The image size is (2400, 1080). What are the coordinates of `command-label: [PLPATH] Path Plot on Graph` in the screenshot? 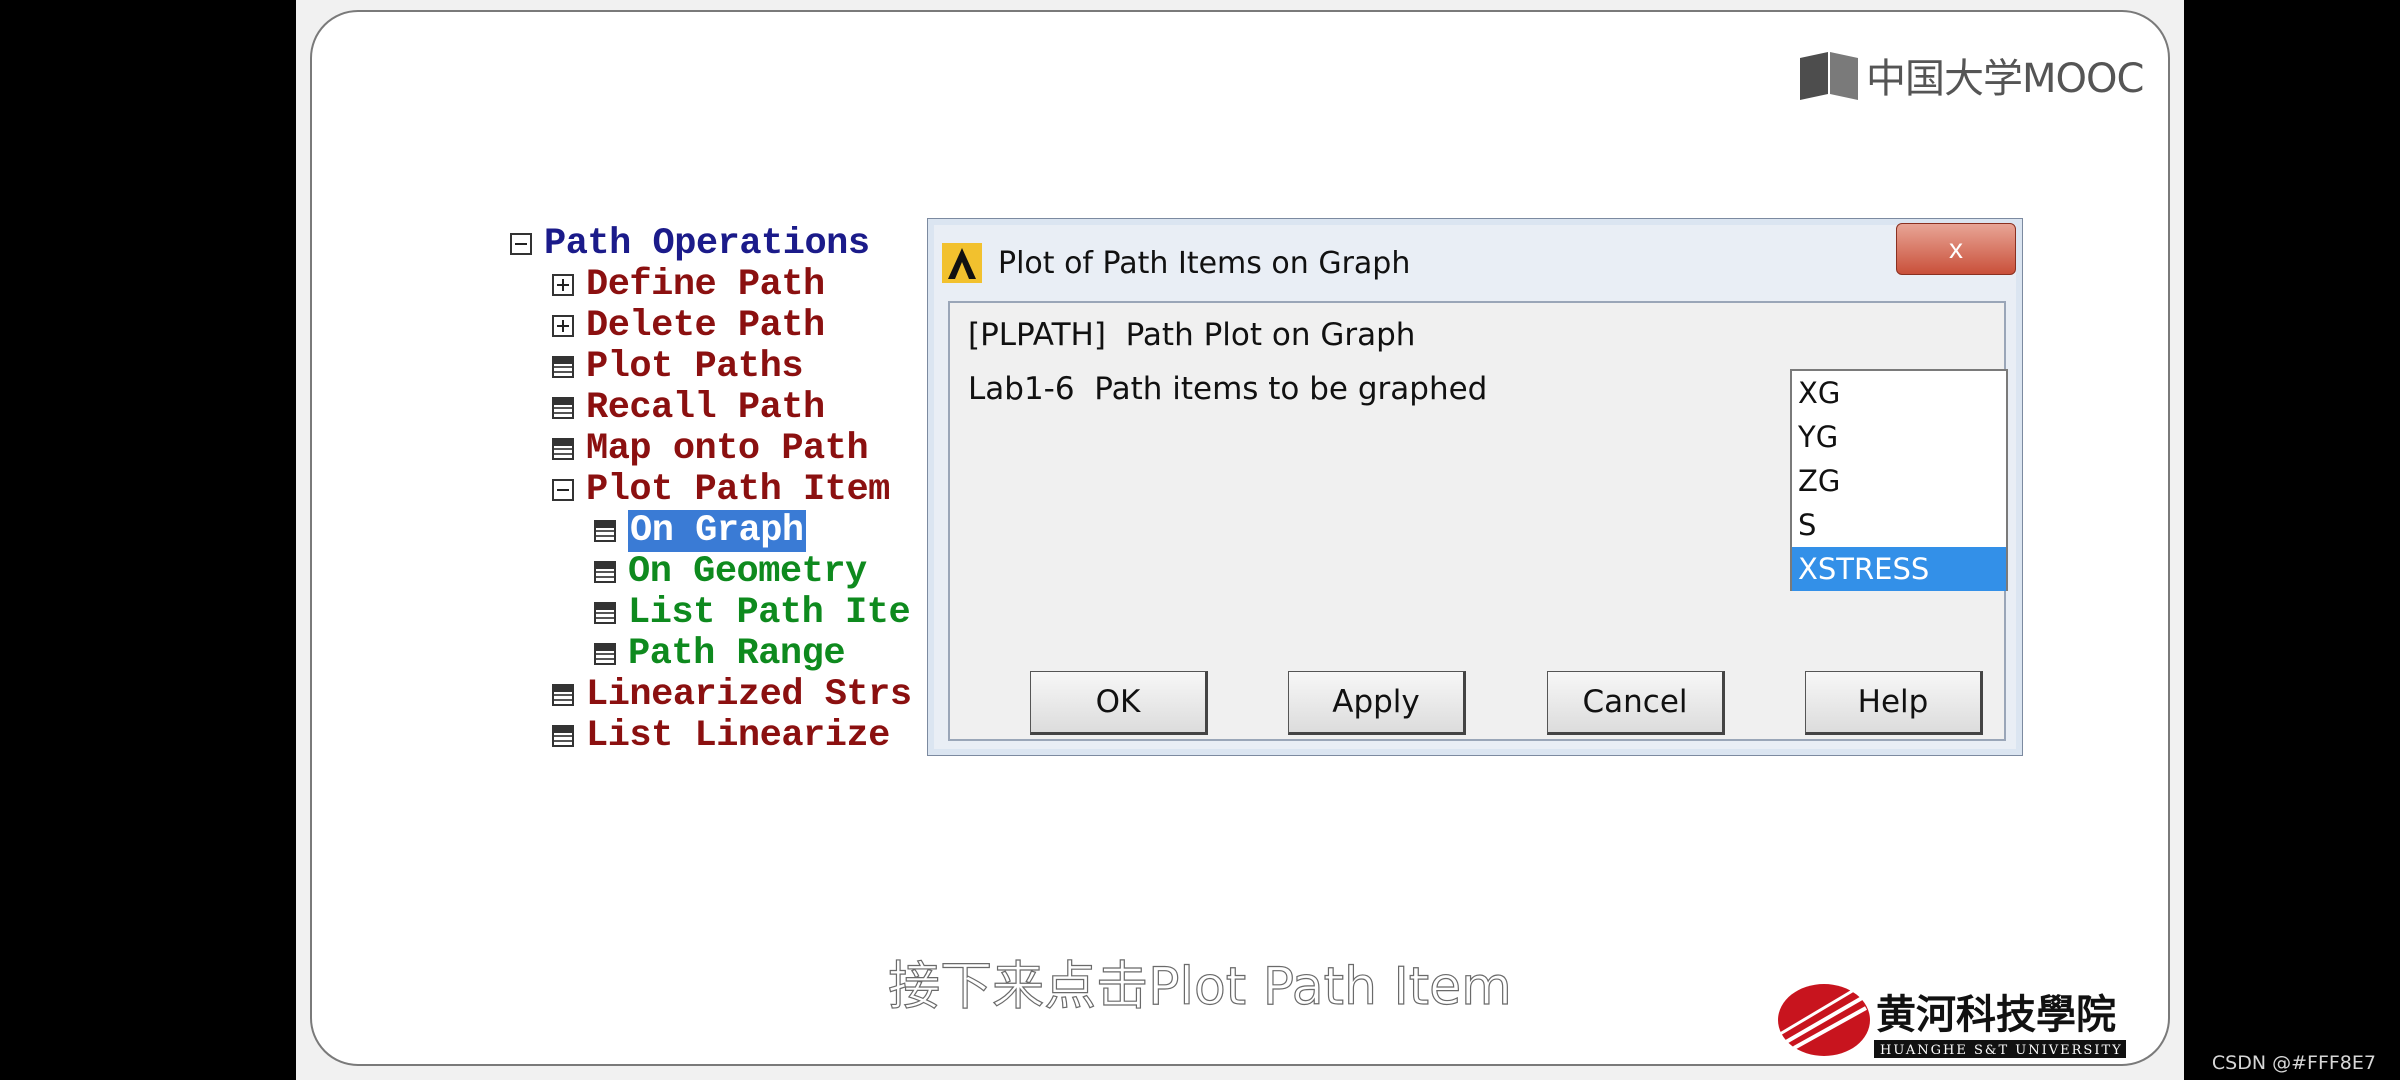 It's located at (1192, 335).